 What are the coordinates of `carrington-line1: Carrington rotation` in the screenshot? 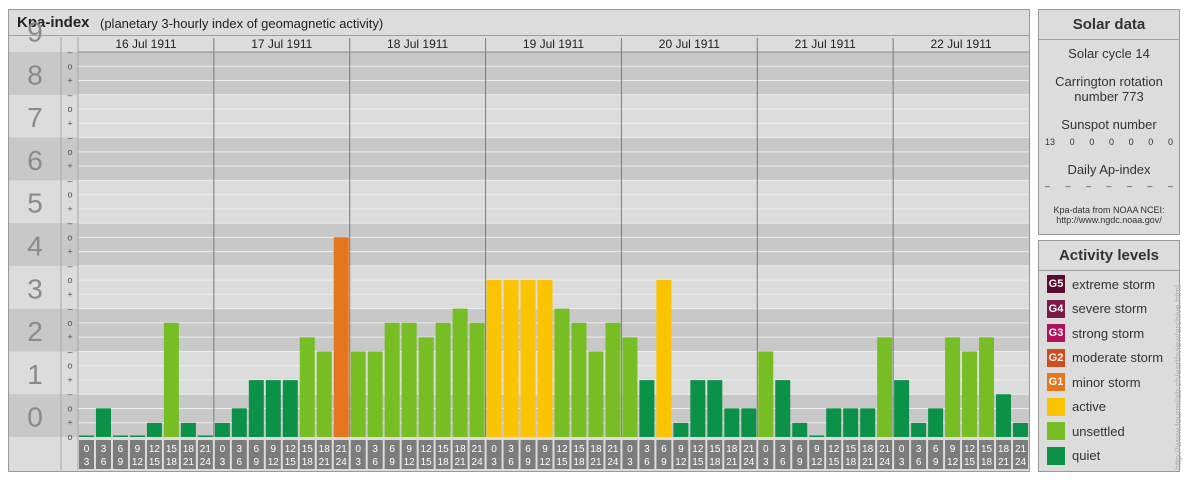 It's located at (1109, 81).